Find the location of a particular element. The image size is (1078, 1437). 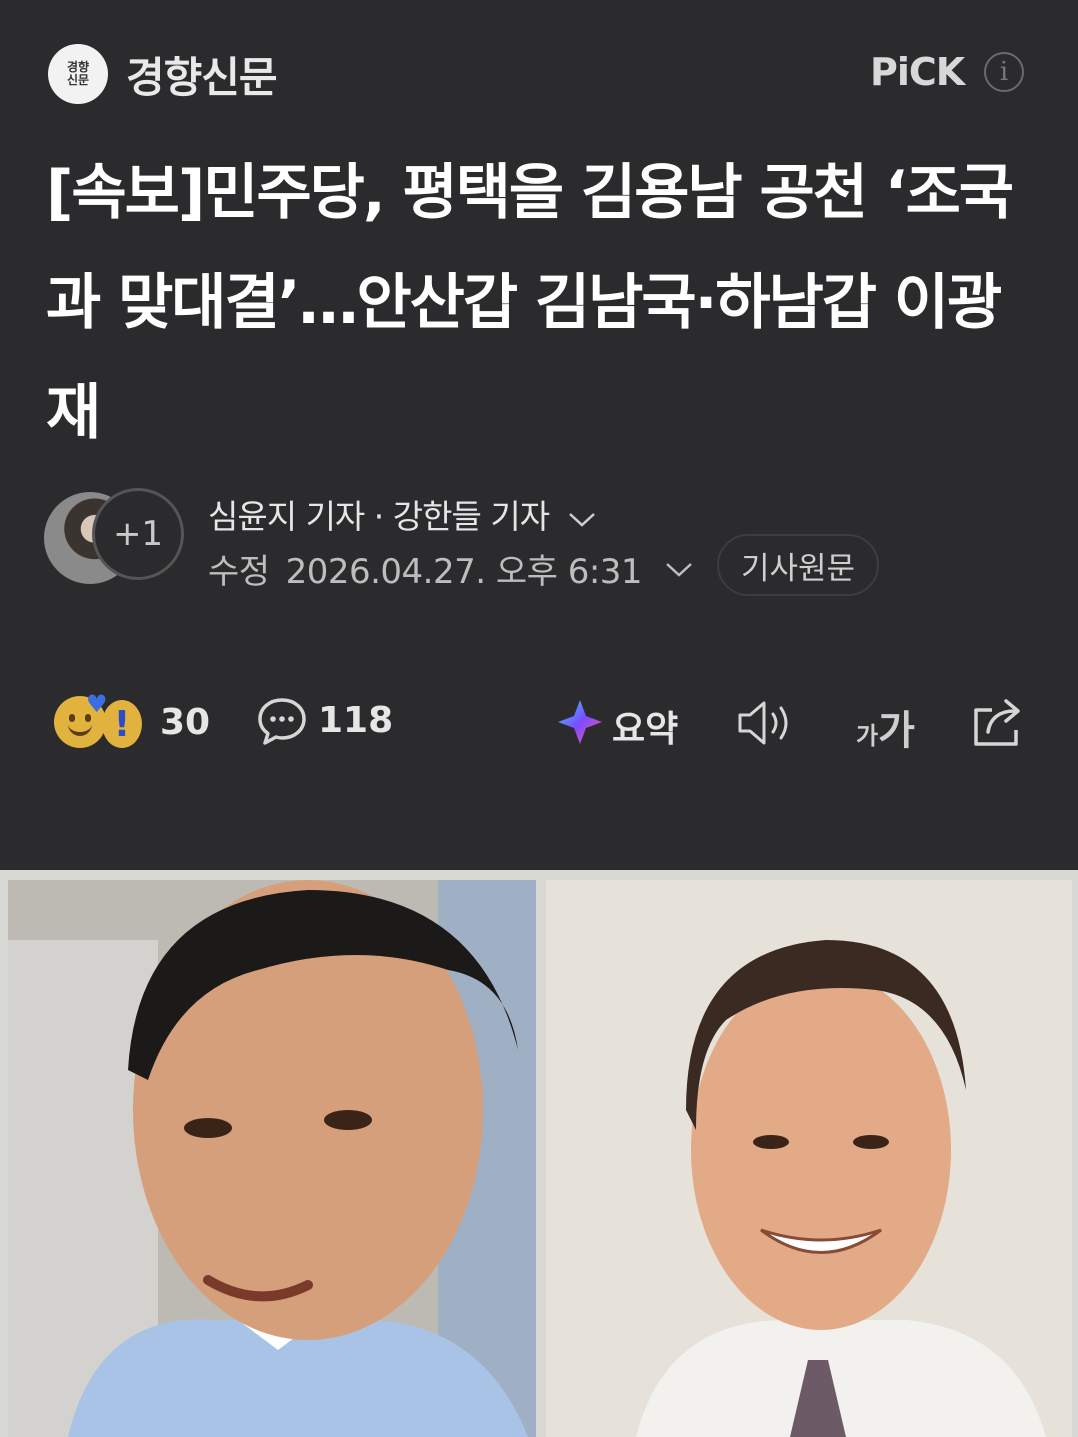

date-value: 2026.04.27. 오후 6:31 is located at coordinates (464, 572).